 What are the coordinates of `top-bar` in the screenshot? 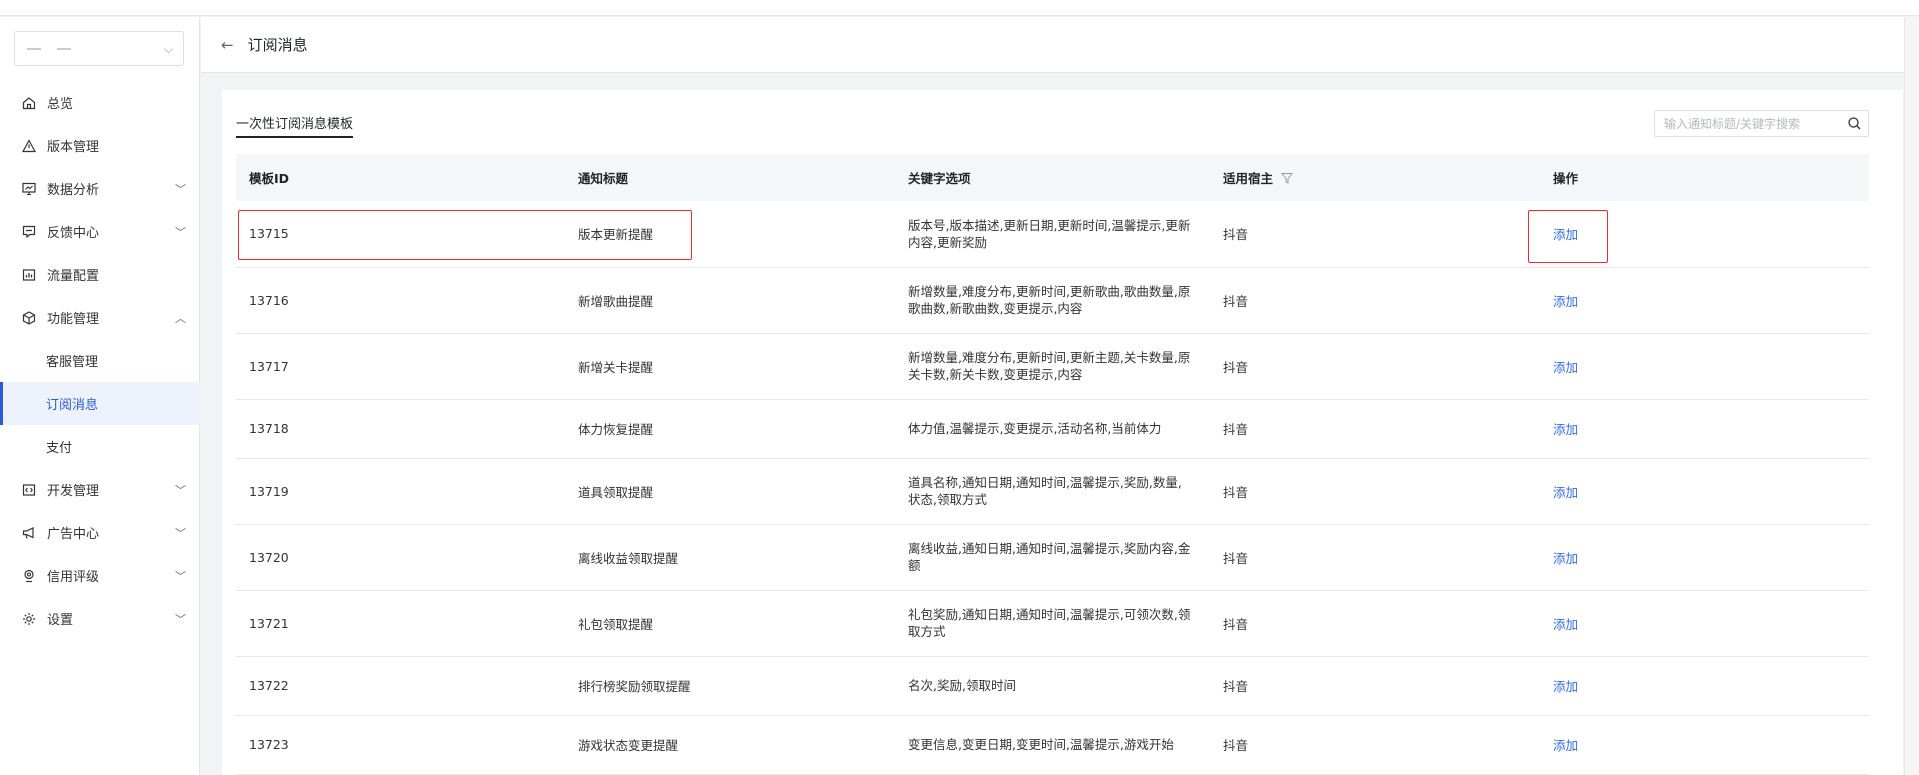 It's located at (959, 8).